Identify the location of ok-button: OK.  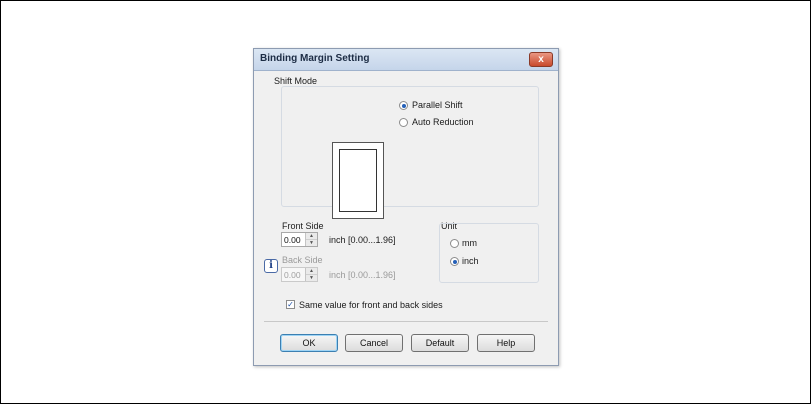
(309, 343).